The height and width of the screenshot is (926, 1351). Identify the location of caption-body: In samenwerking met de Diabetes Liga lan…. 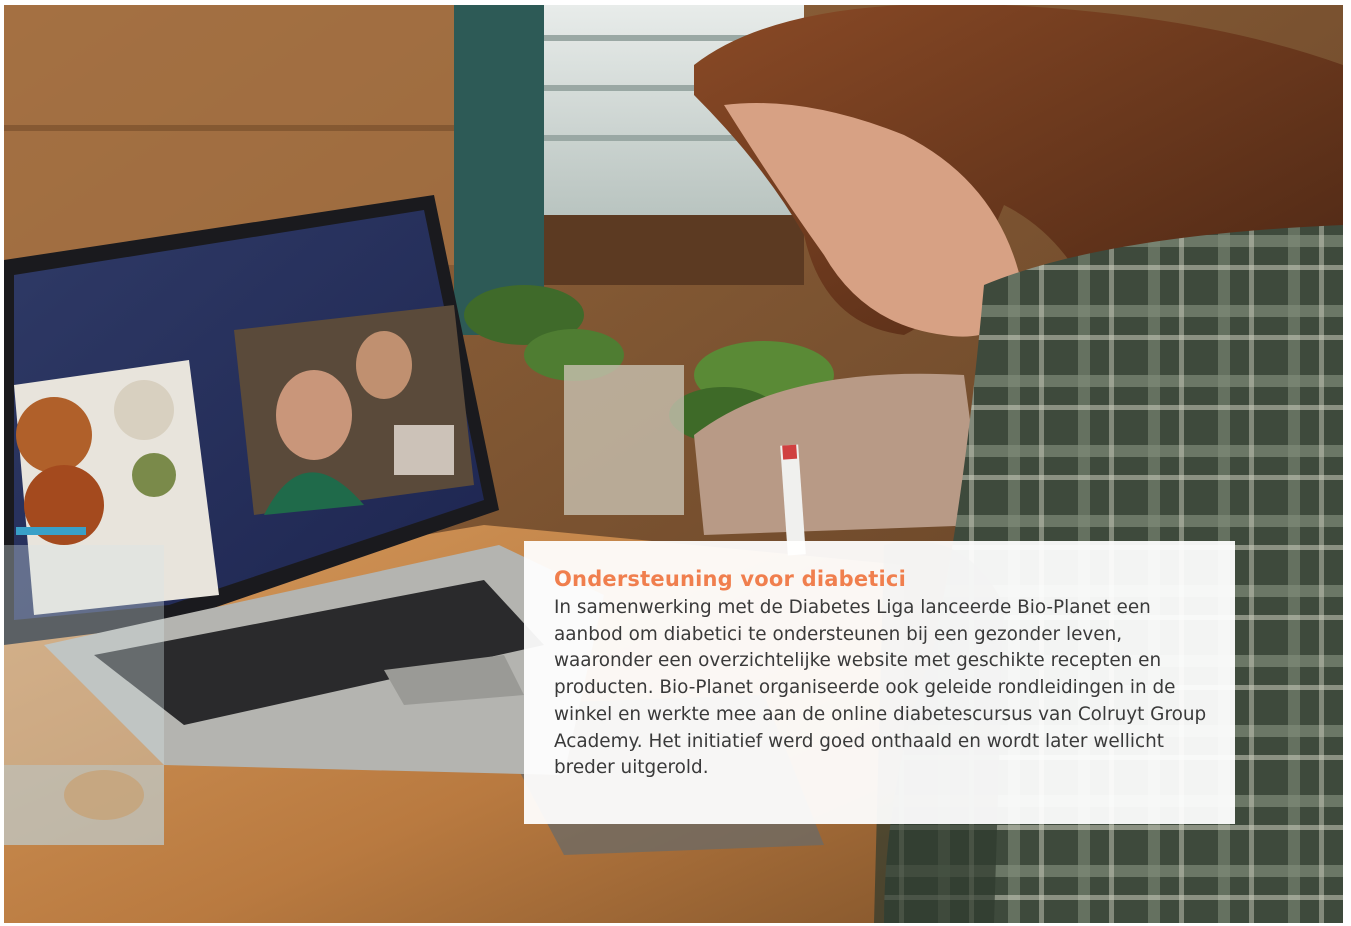
(880, 688).